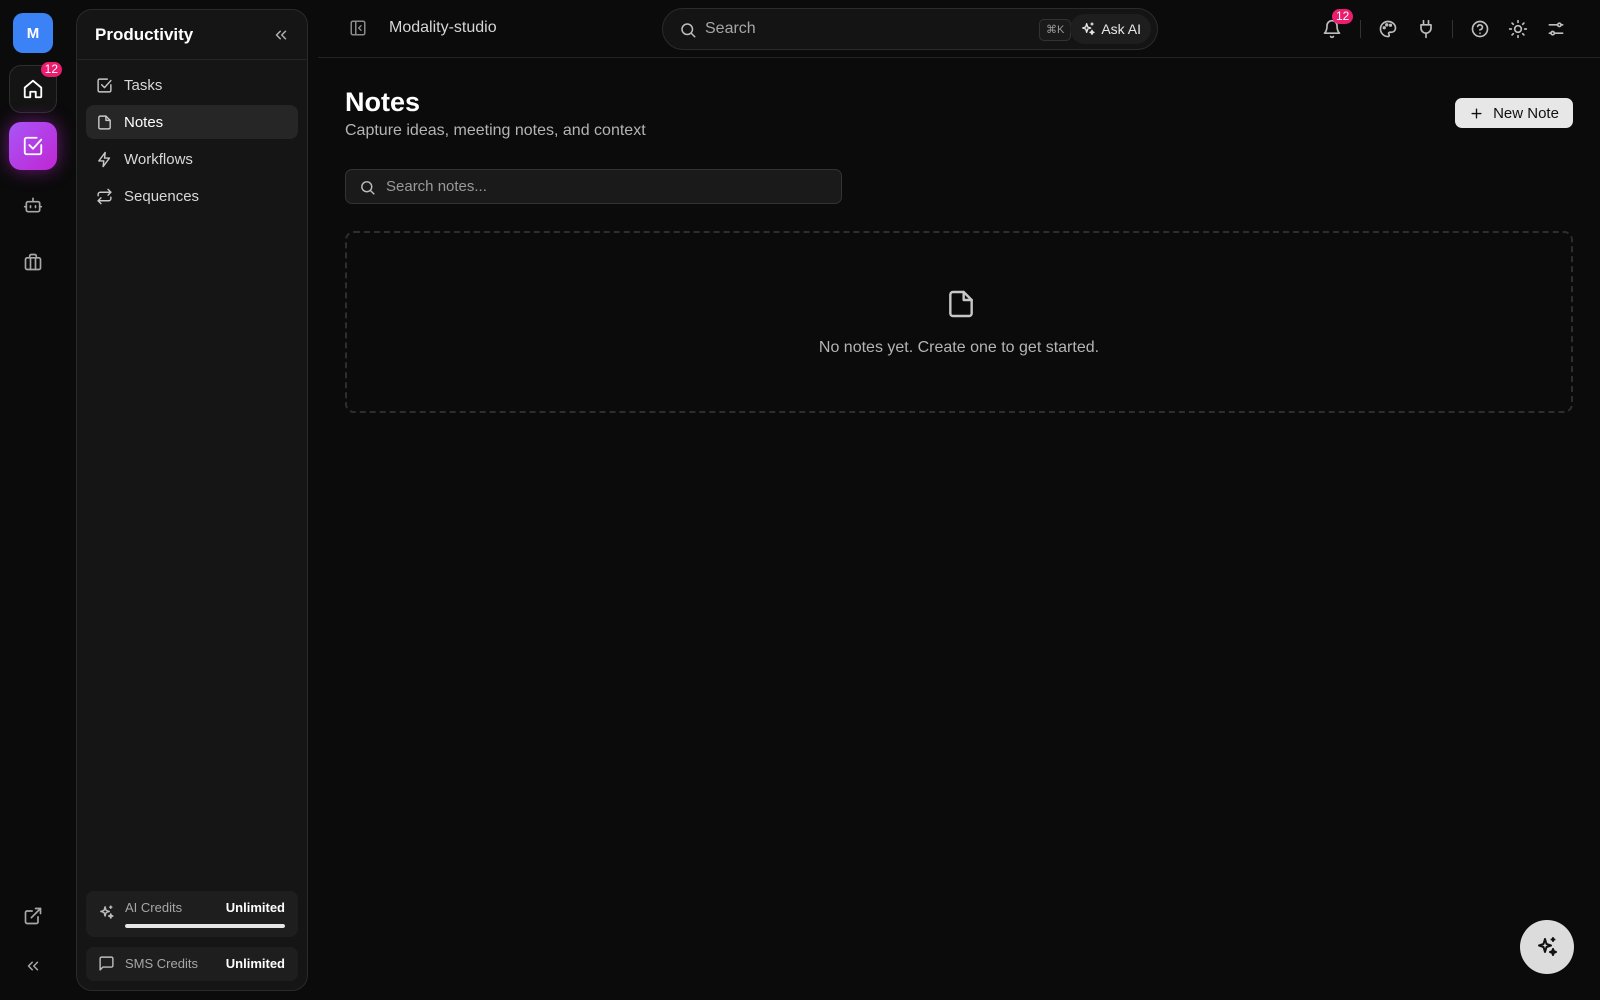 The width and height of the screenshot is (1600, 1000). I want to click on sidebar-nav: Tasks Notes Workflows Sequences, so click(192, 136).